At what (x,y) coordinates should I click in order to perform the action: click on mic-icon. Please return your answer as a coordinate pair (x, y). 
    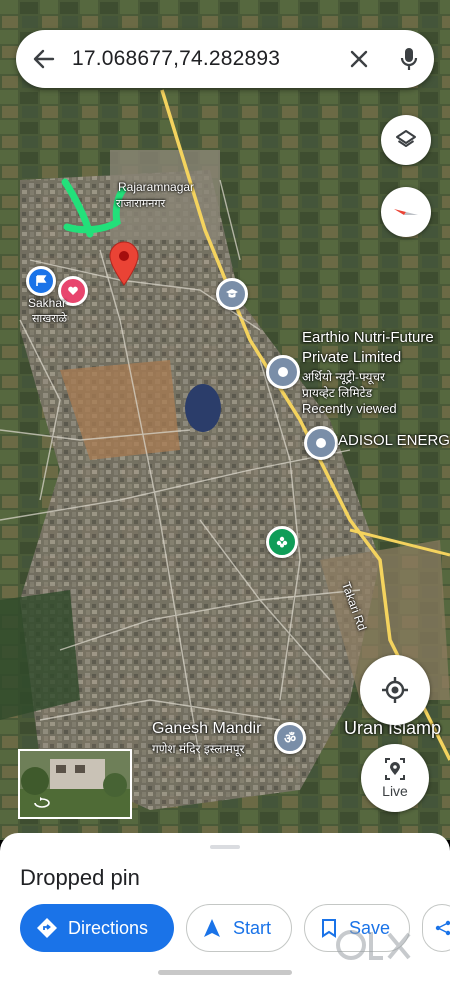
    Looking at the image, I should click on (409, 59).